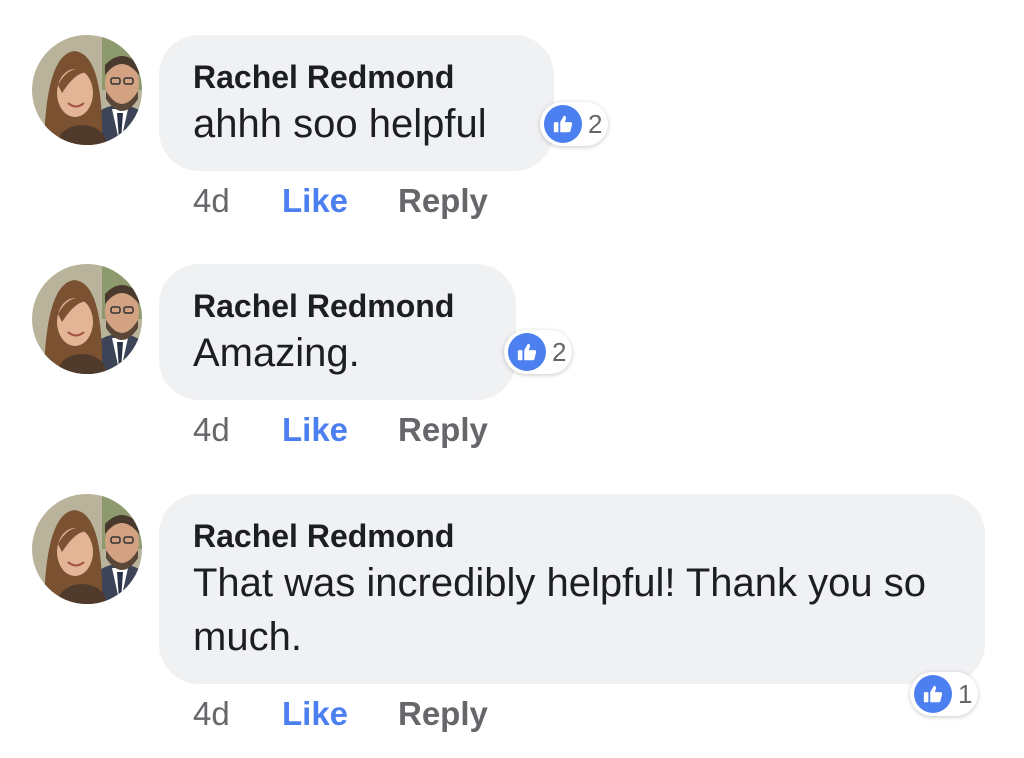 The width and height of the screenshot is (1024, 758). I want to click on comment-bubble: Rachel Redmond ahhh soo helpful, so click(356, 103).